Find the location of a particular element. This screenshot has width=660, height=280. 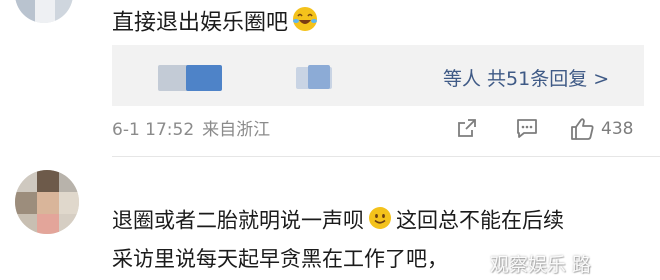

comment-text-line-1: 退圈或者二胎就明说一声呗 这回总不能在后续 is located at coordinates (338, 221).